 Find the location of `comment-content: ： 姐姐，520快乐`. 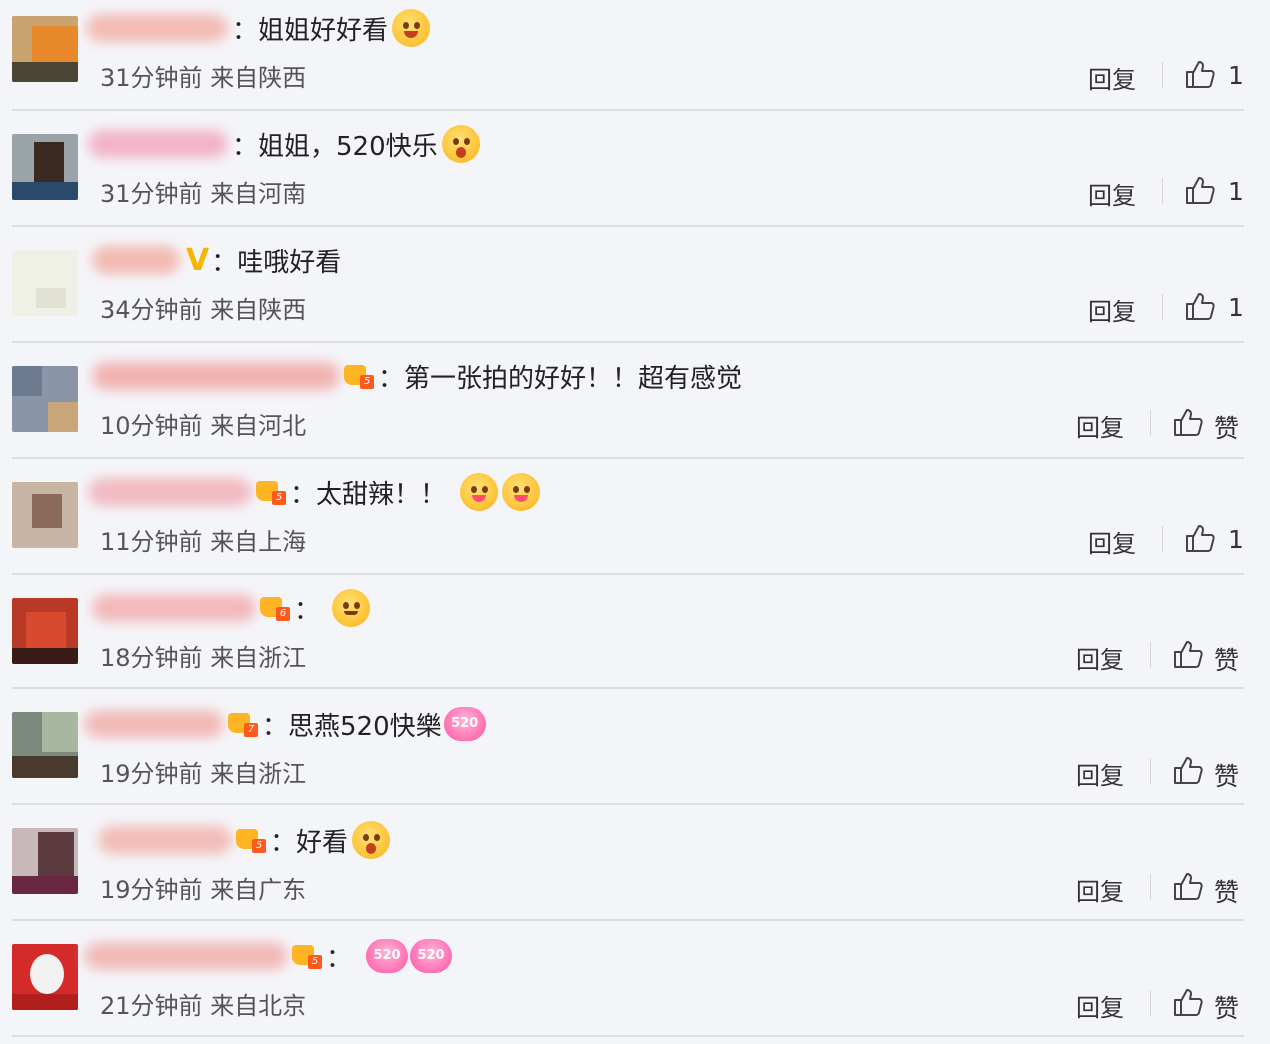

comment-content: ： 姐姐，520快乐 is located at coordinates (356, 144).